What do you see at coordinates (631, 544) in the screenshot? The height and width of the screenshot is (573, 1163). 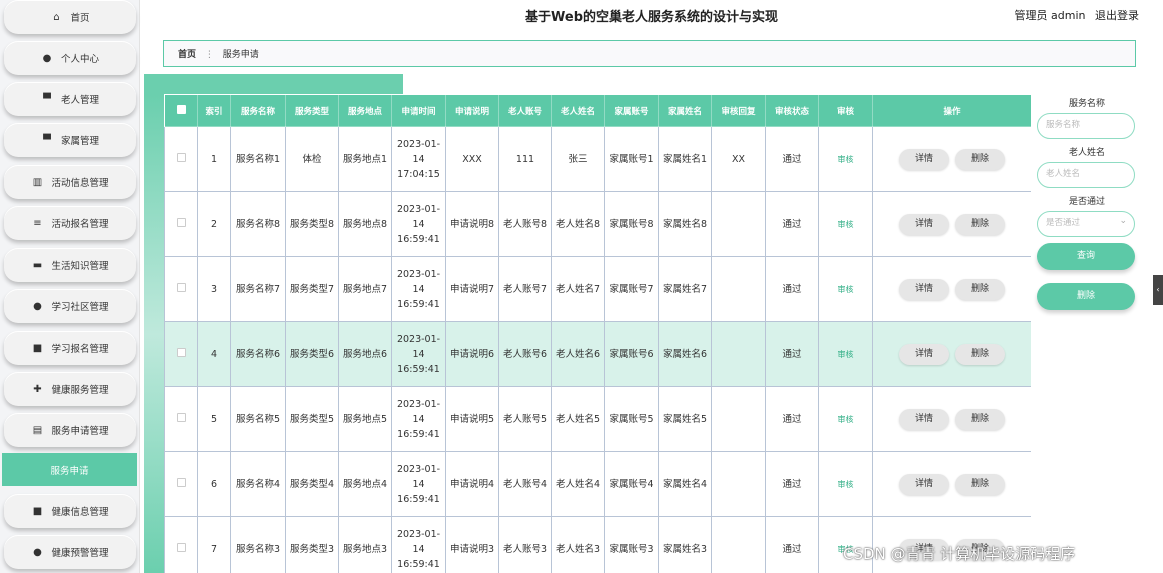 I see `cell-family-acct: 家属账号3` at bounding box center [631, 544].